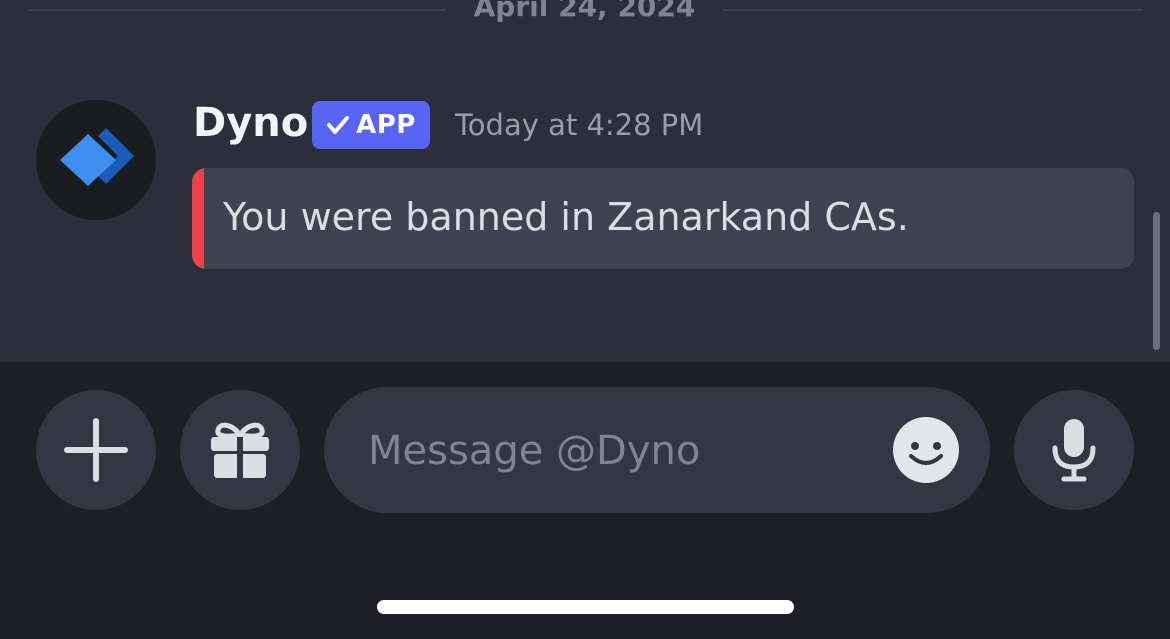 The width and height of the screenshot is (1170, 639). I want to click on add-attachment-button, so click(96, 450).